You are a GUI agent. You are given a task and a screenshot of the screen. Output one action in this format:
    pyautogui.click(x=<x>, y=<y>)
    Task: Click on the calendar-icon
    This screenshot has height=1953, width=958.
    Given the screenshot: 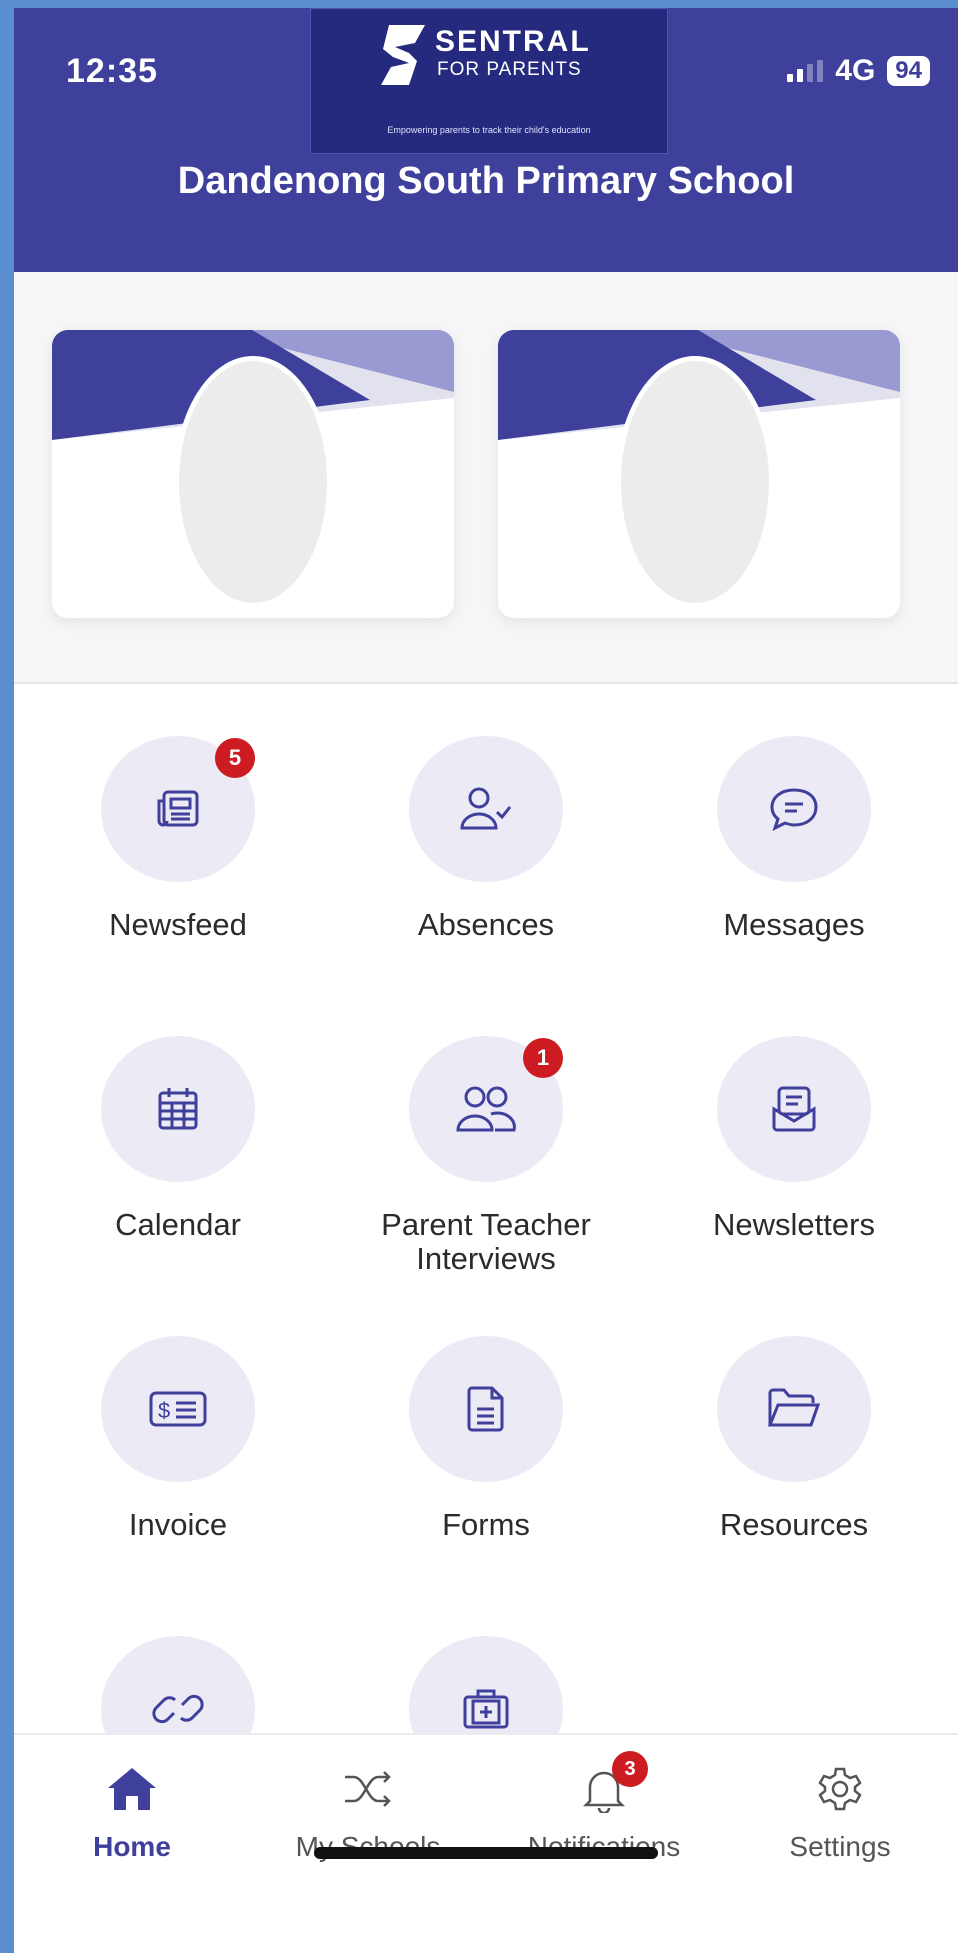 What is the action you would take?
    pyautogui.click(x=178, y=1109)
    